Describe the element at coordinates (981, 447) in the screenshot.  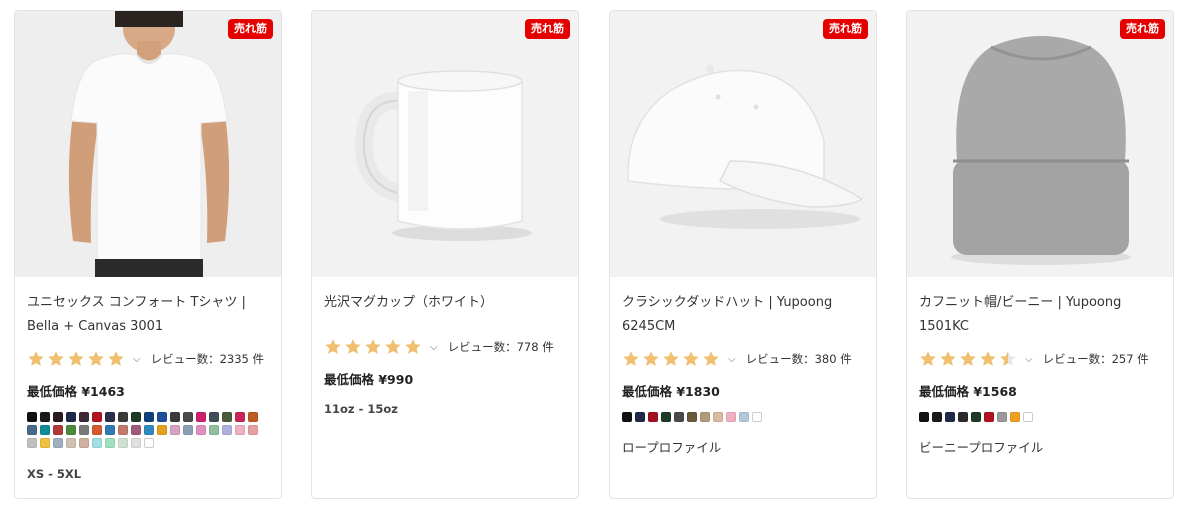
I see `profile-text: ビーニープロファイル` at that location.